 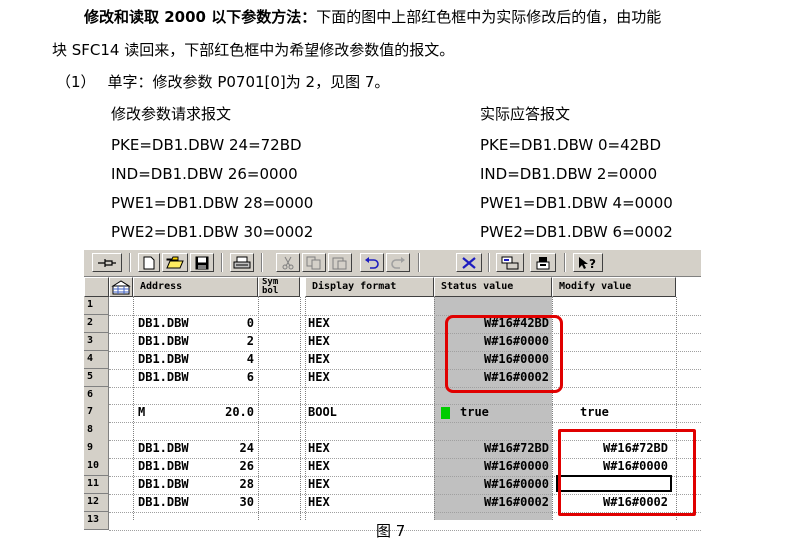 What do you see at coordinates (96, 449) in the screenshot?
I see `row-number: 9` at bounding box center [96, 449].